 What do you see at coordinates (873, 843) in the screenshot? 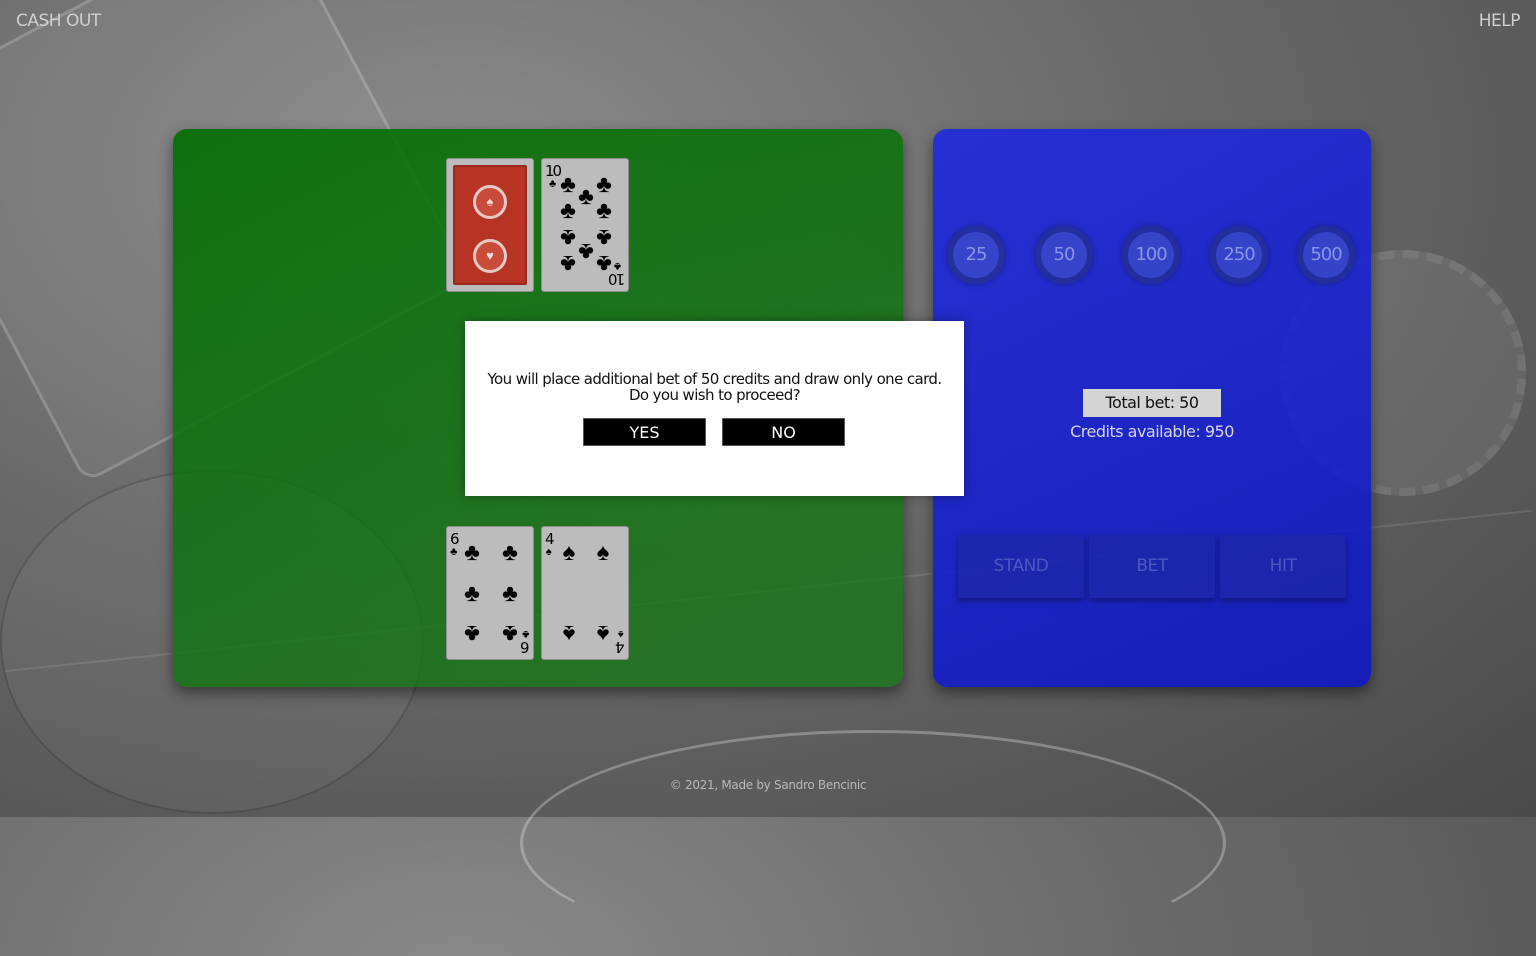
I see `background-table-arc` at bounding box center [873, 843].